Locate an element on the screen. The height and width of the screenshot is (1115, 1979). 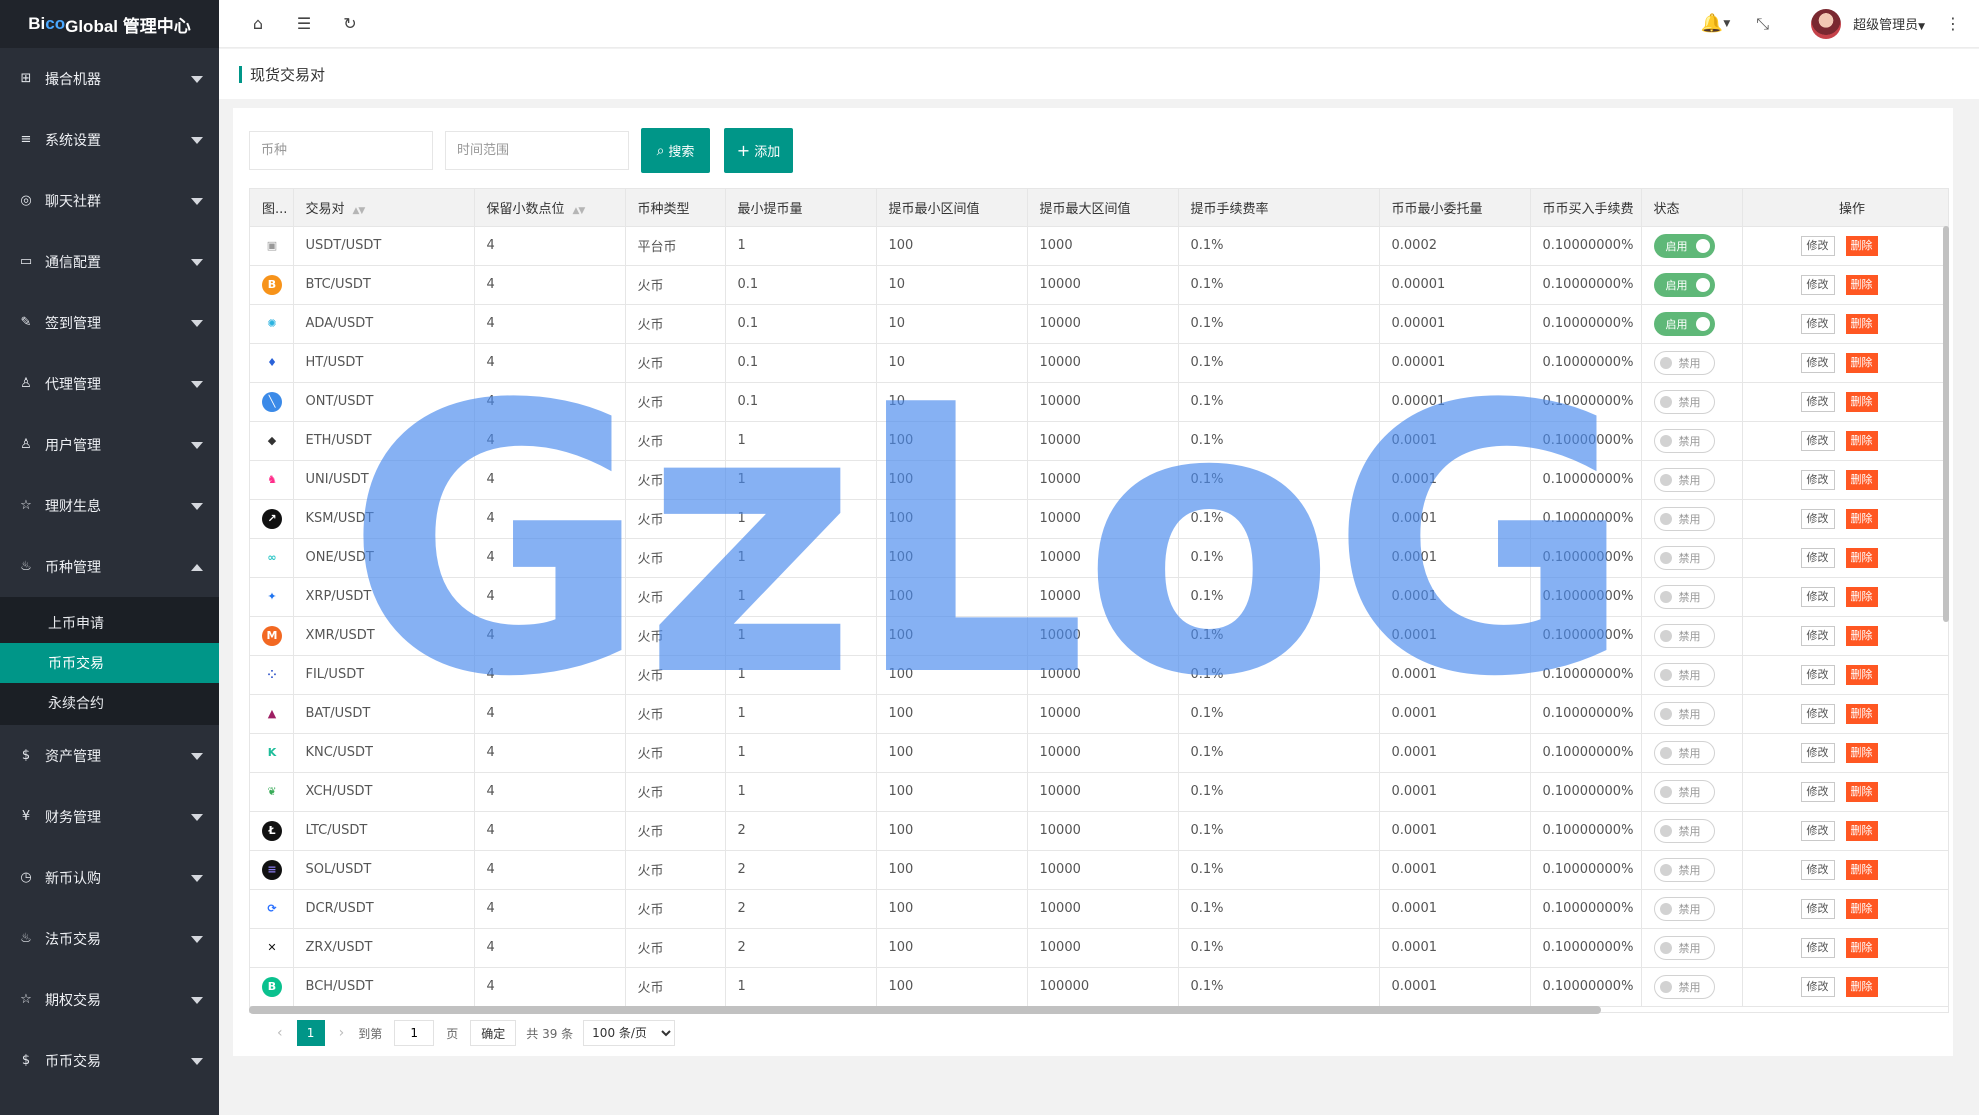
coin-search-input is located at coordinates (341, 150).